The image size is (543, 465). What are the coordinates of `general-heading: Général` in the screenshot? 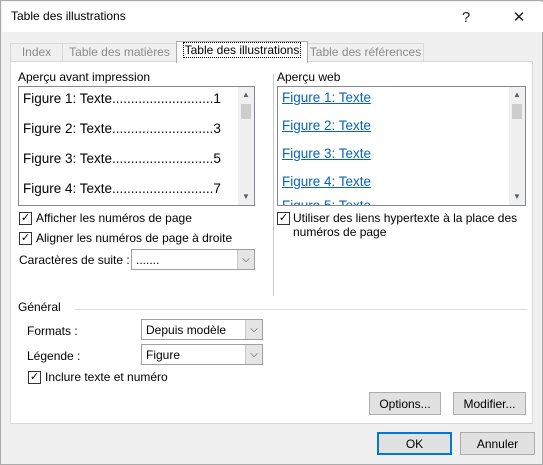 It's located at (39, 307).